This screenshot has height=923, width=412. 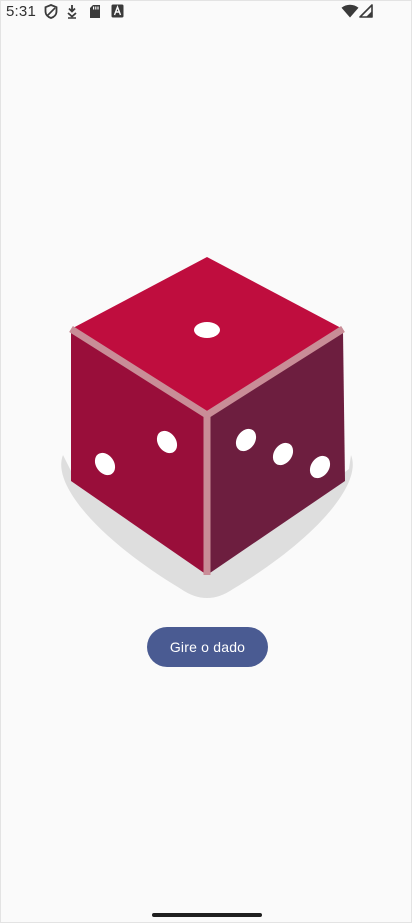 I want to click on keyboard-a-icon, so click(x=117, y=11).